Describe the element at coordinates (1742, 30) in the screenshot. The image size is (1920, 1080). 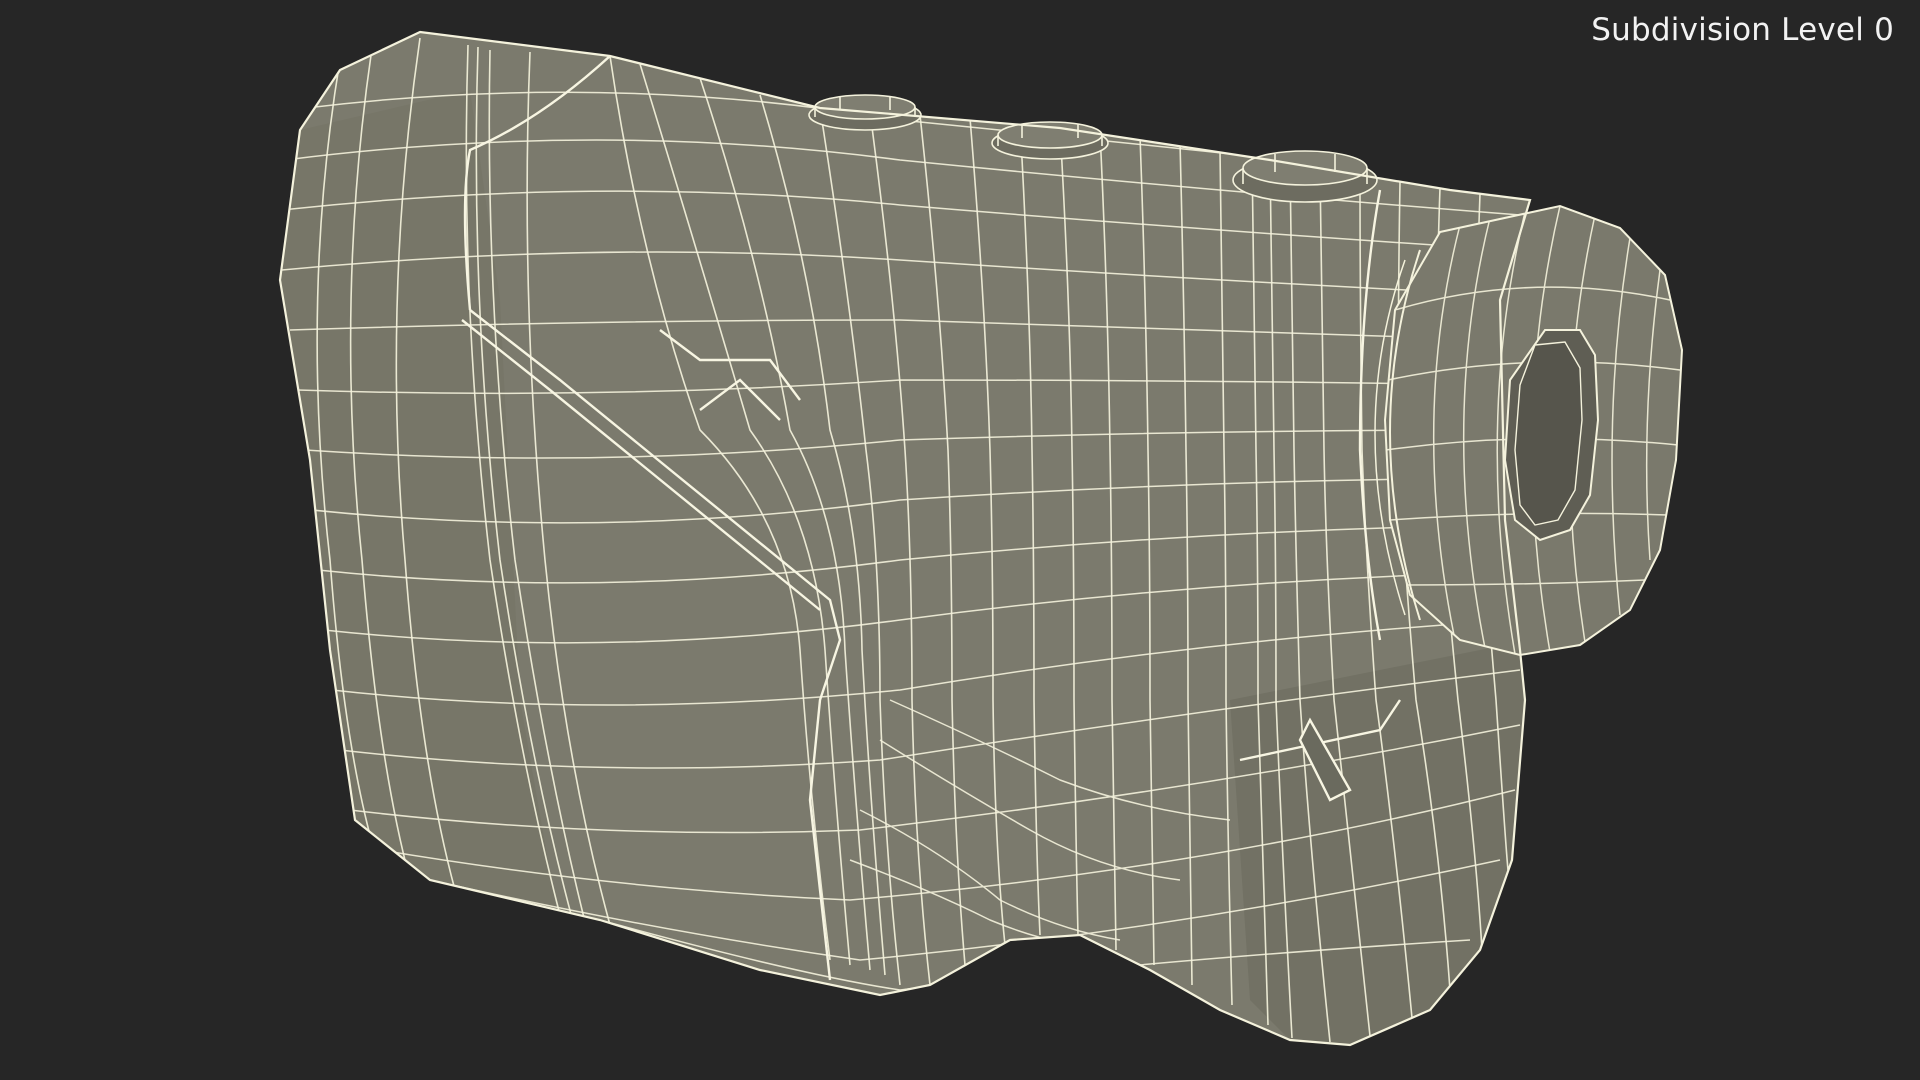
I see `subdivision-level-label: Subdivision Level 0` at that location.